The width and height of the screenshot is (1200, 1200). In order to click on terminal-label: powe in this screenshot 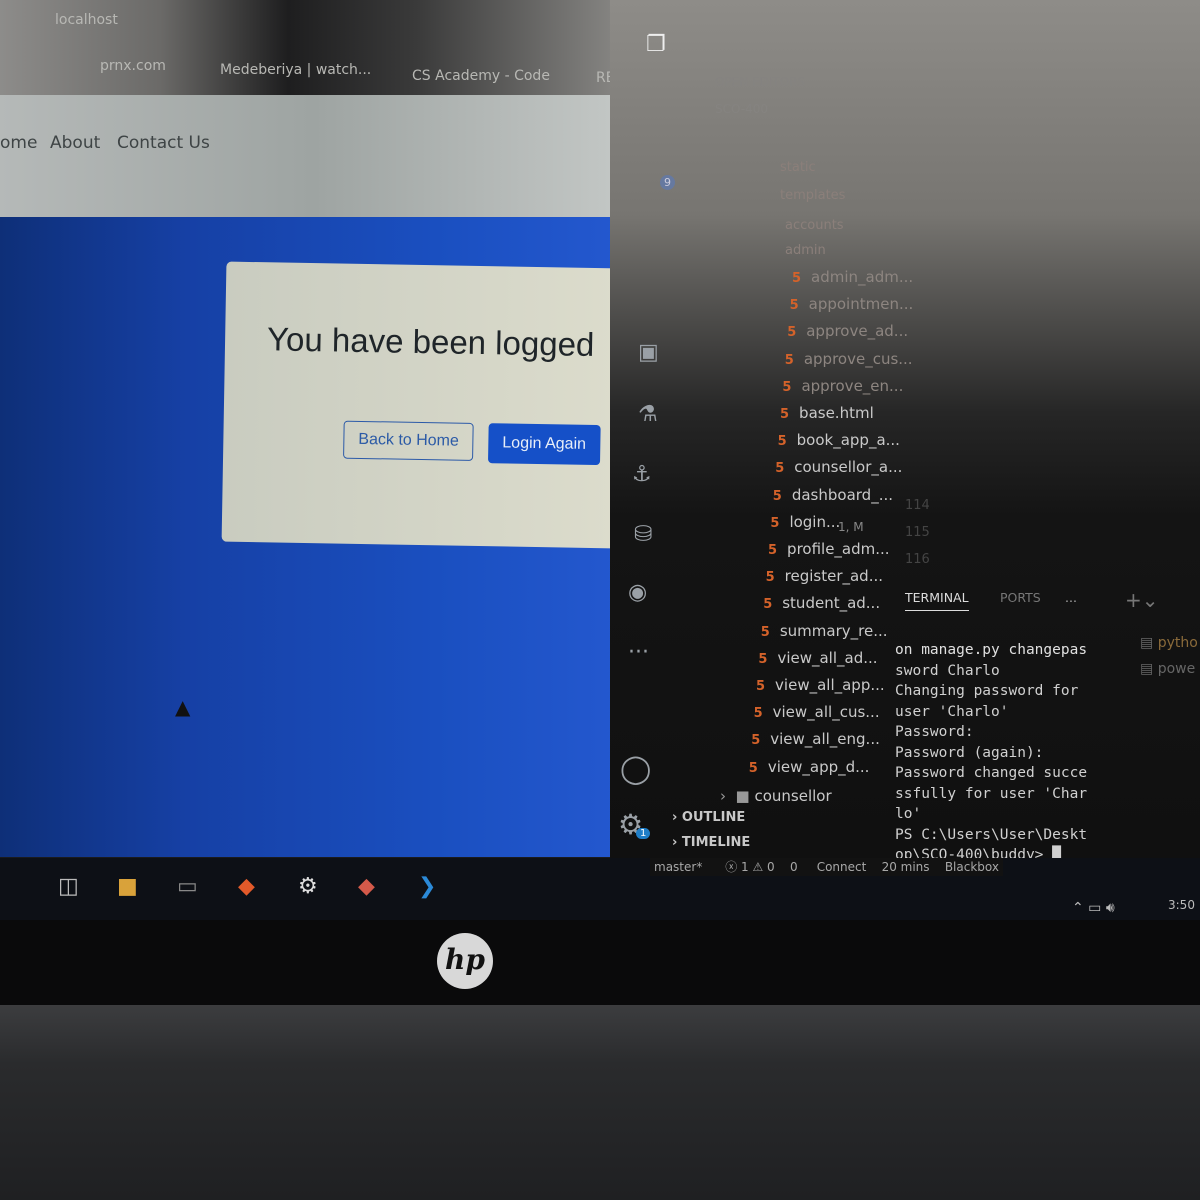, I will do `click(1176, 669)`.